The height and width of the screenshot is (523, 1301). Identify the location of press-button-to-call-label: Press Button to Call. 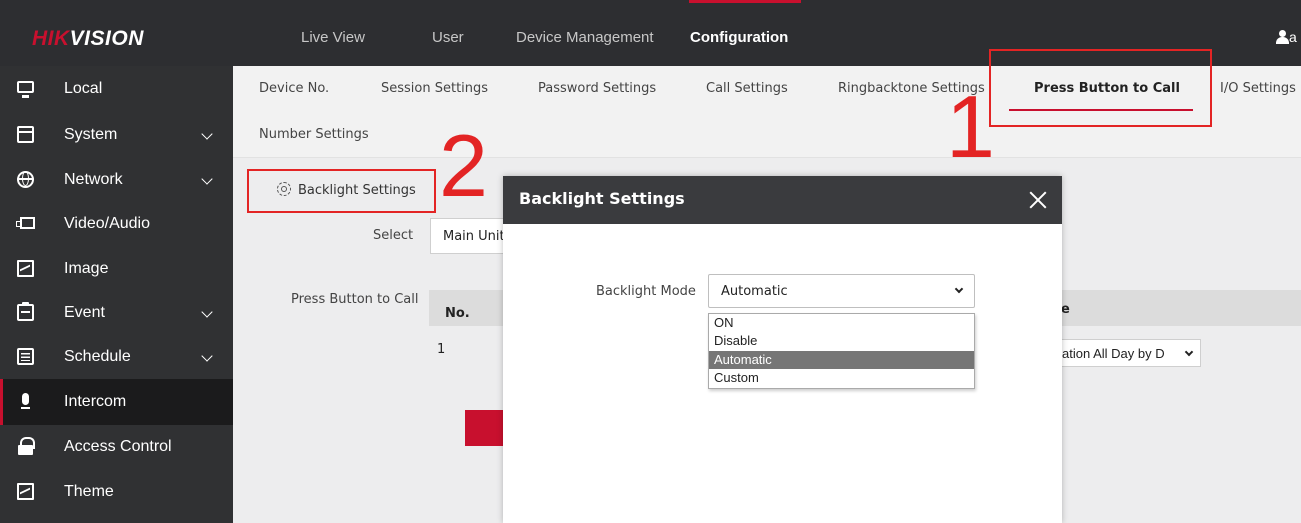
(355, 299).